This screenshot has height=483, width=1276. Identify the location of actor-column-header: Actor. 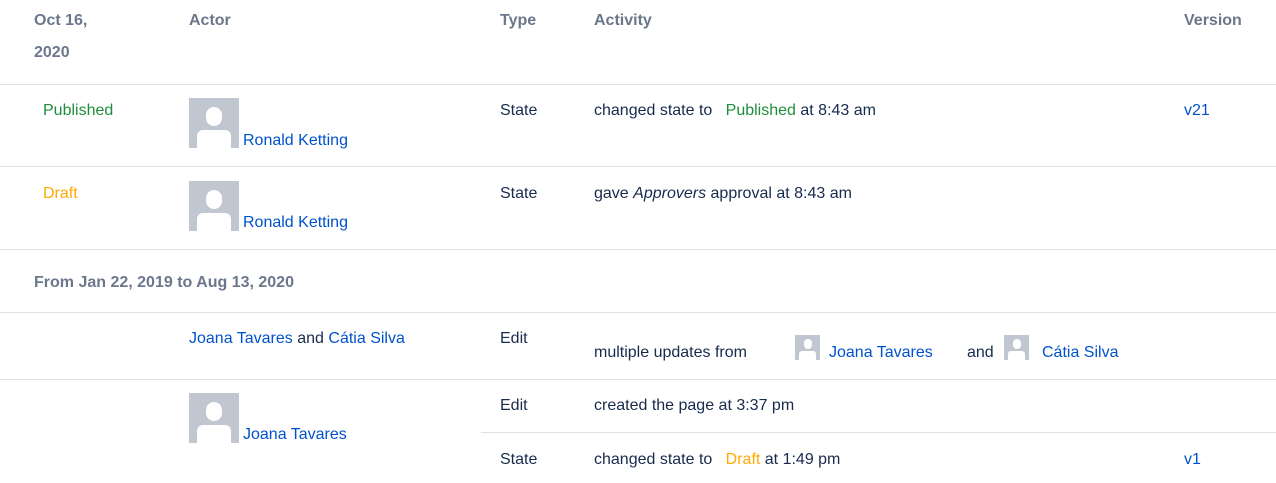
(210, 20).